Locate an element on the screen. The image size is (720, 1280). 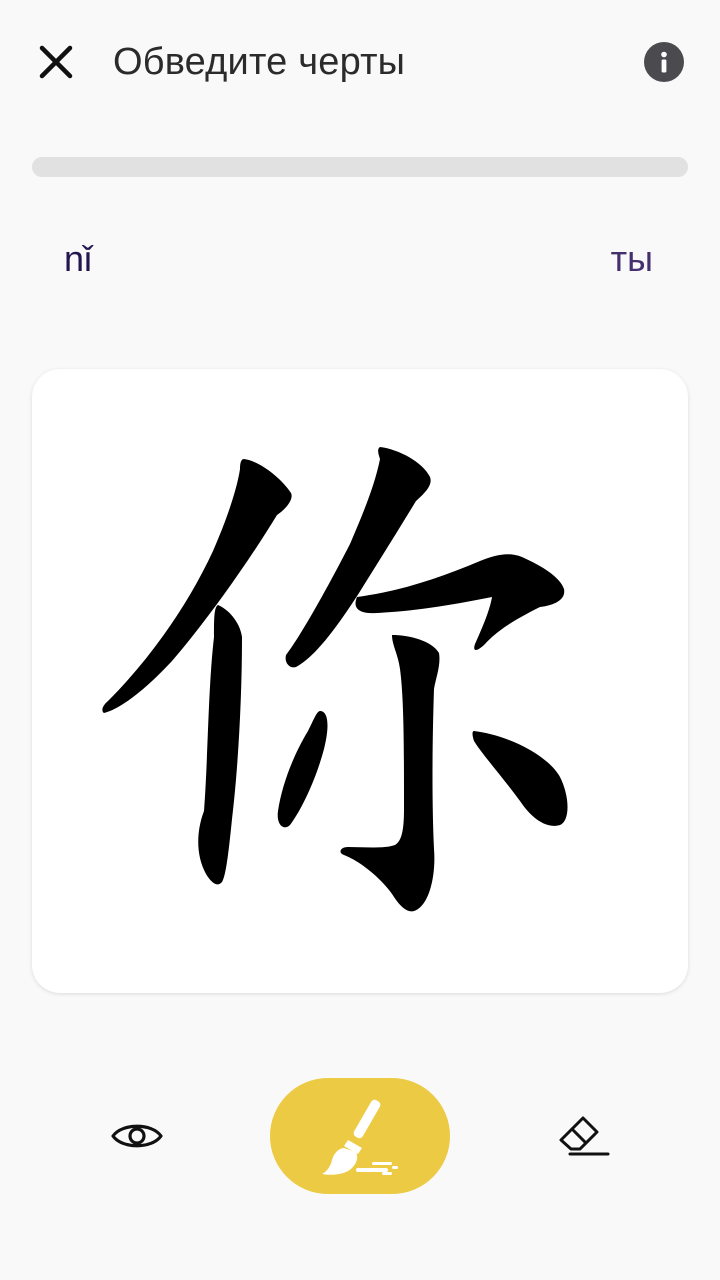
tool-bar is located at coordinates (360, 1136).